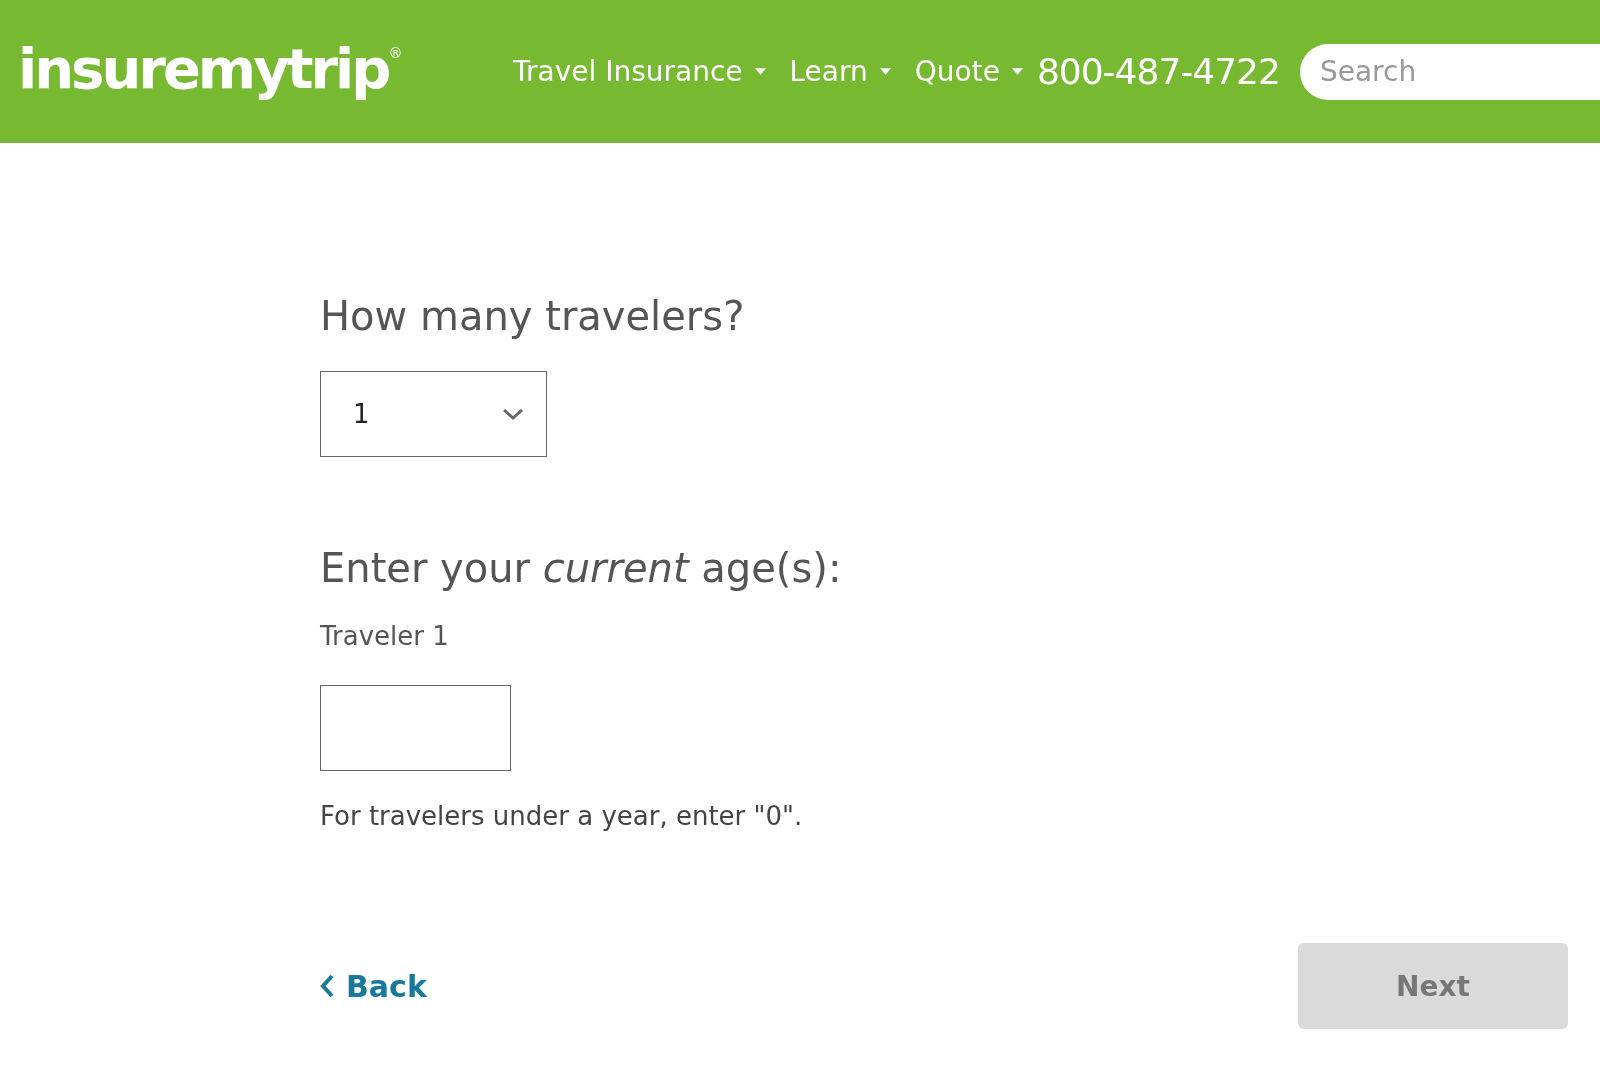 This screenshot has width=1600, height=1084. I want to click on back-link: Back, so click(373, 986).